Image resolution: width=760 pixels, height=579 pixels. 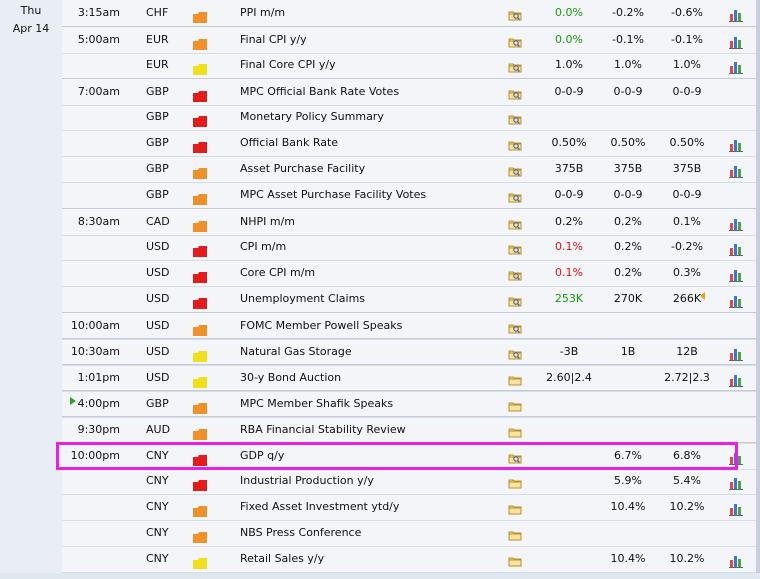 What do you see at coordinates (375, 404) in the screenshot?
I see `event-title: MPC Member Shafik Speaks` at bounding box center [375, 404].